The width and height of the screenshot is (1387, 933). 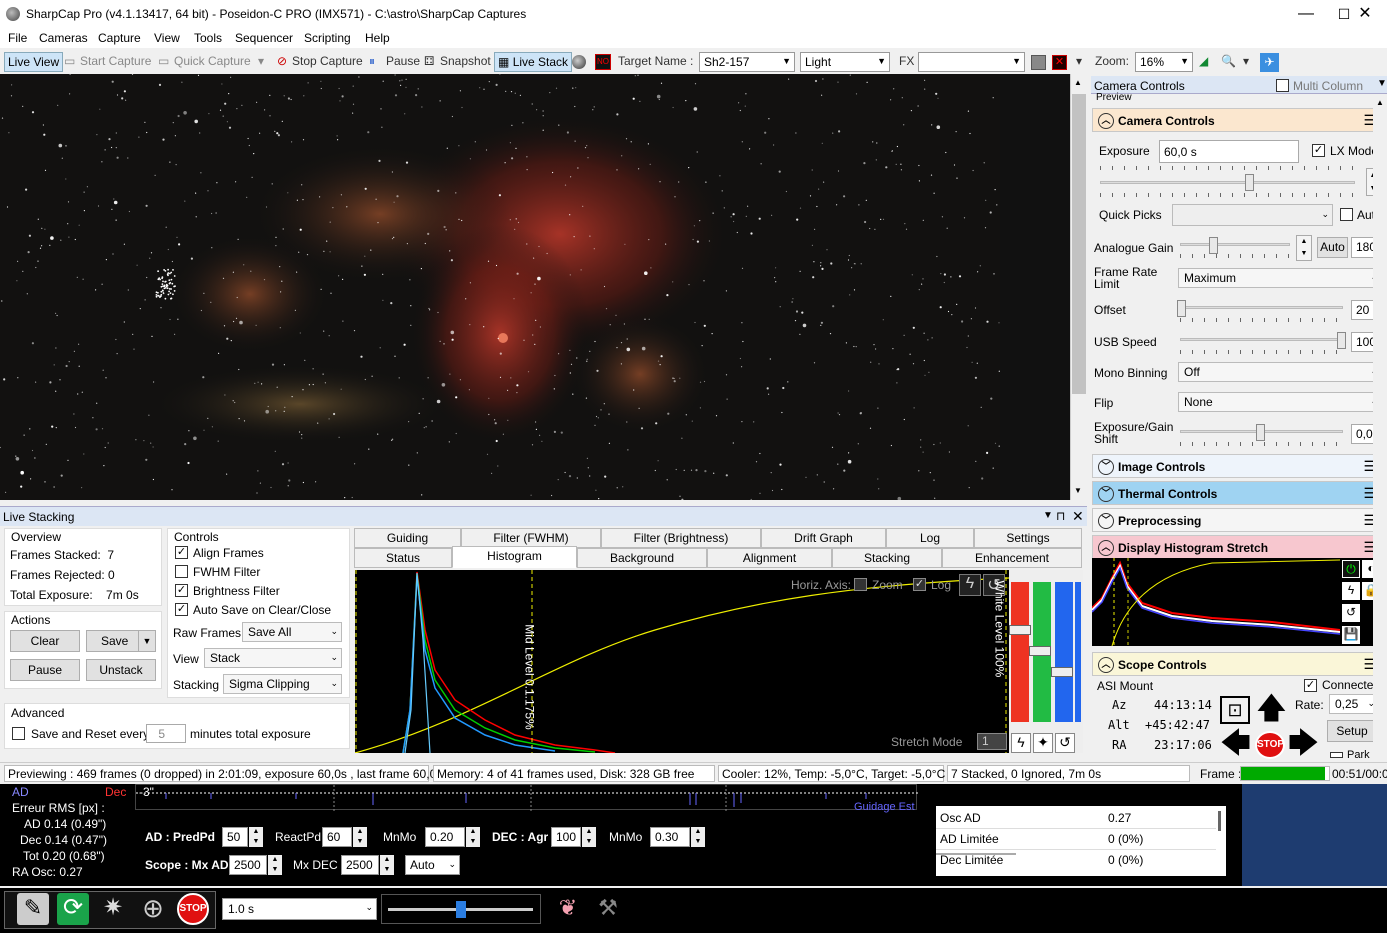 I want to click on view-select: Stack ⌄, so click(x=273, y=658).